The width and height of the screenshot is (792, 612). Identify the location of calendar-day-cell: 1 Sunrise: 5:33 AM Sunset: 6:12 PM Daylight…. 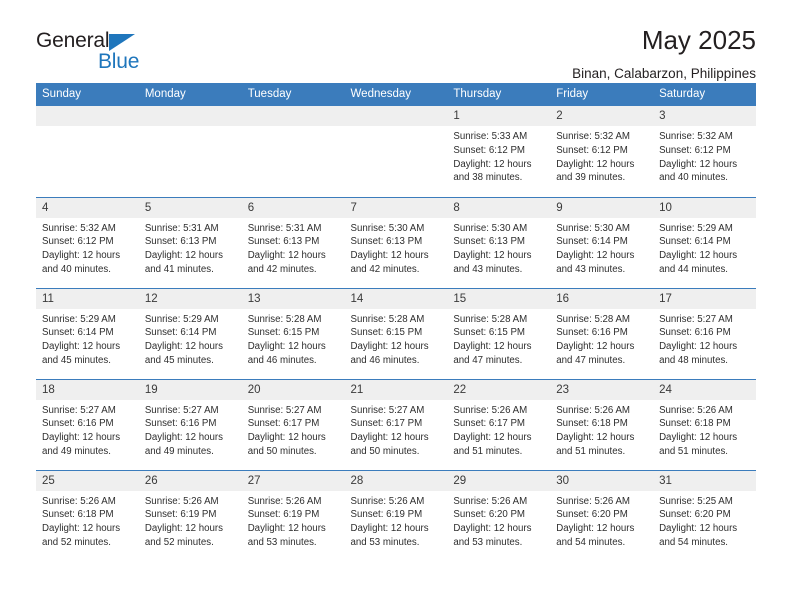
(499, 151).